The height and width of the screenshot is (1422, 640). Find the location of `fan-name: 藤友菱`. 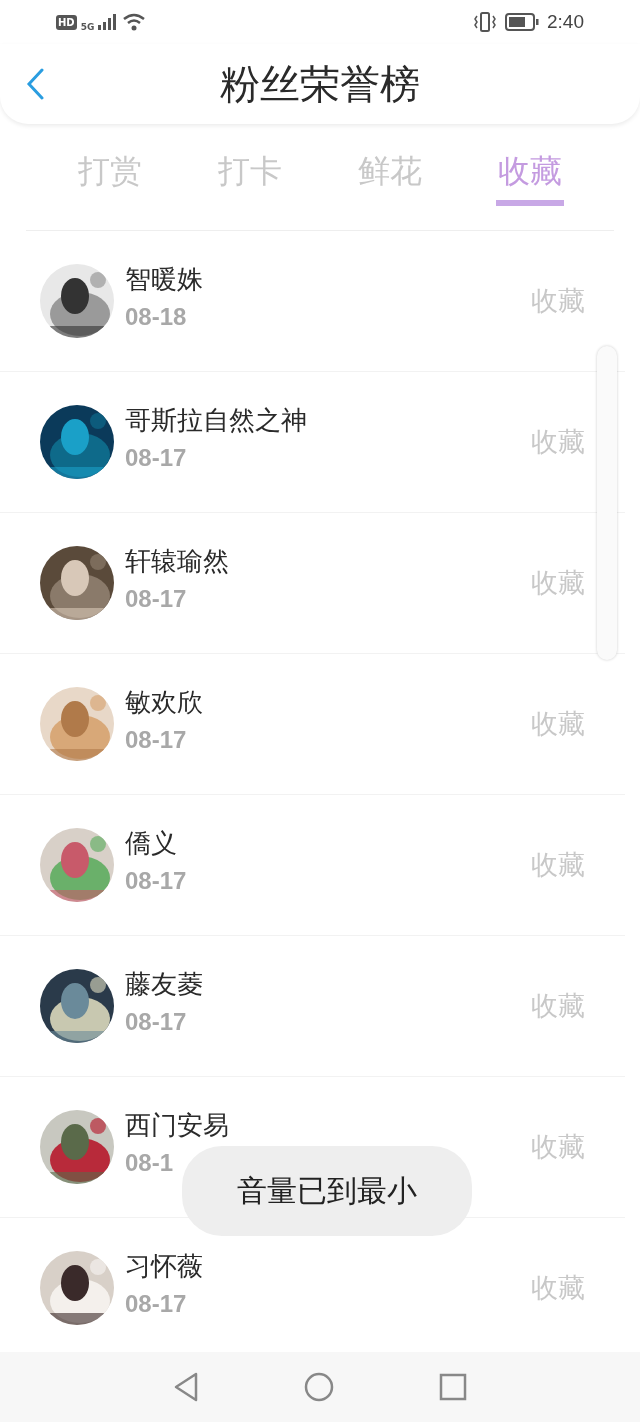

fan-name: 藤友菱 is located at coordinates (164, 984).